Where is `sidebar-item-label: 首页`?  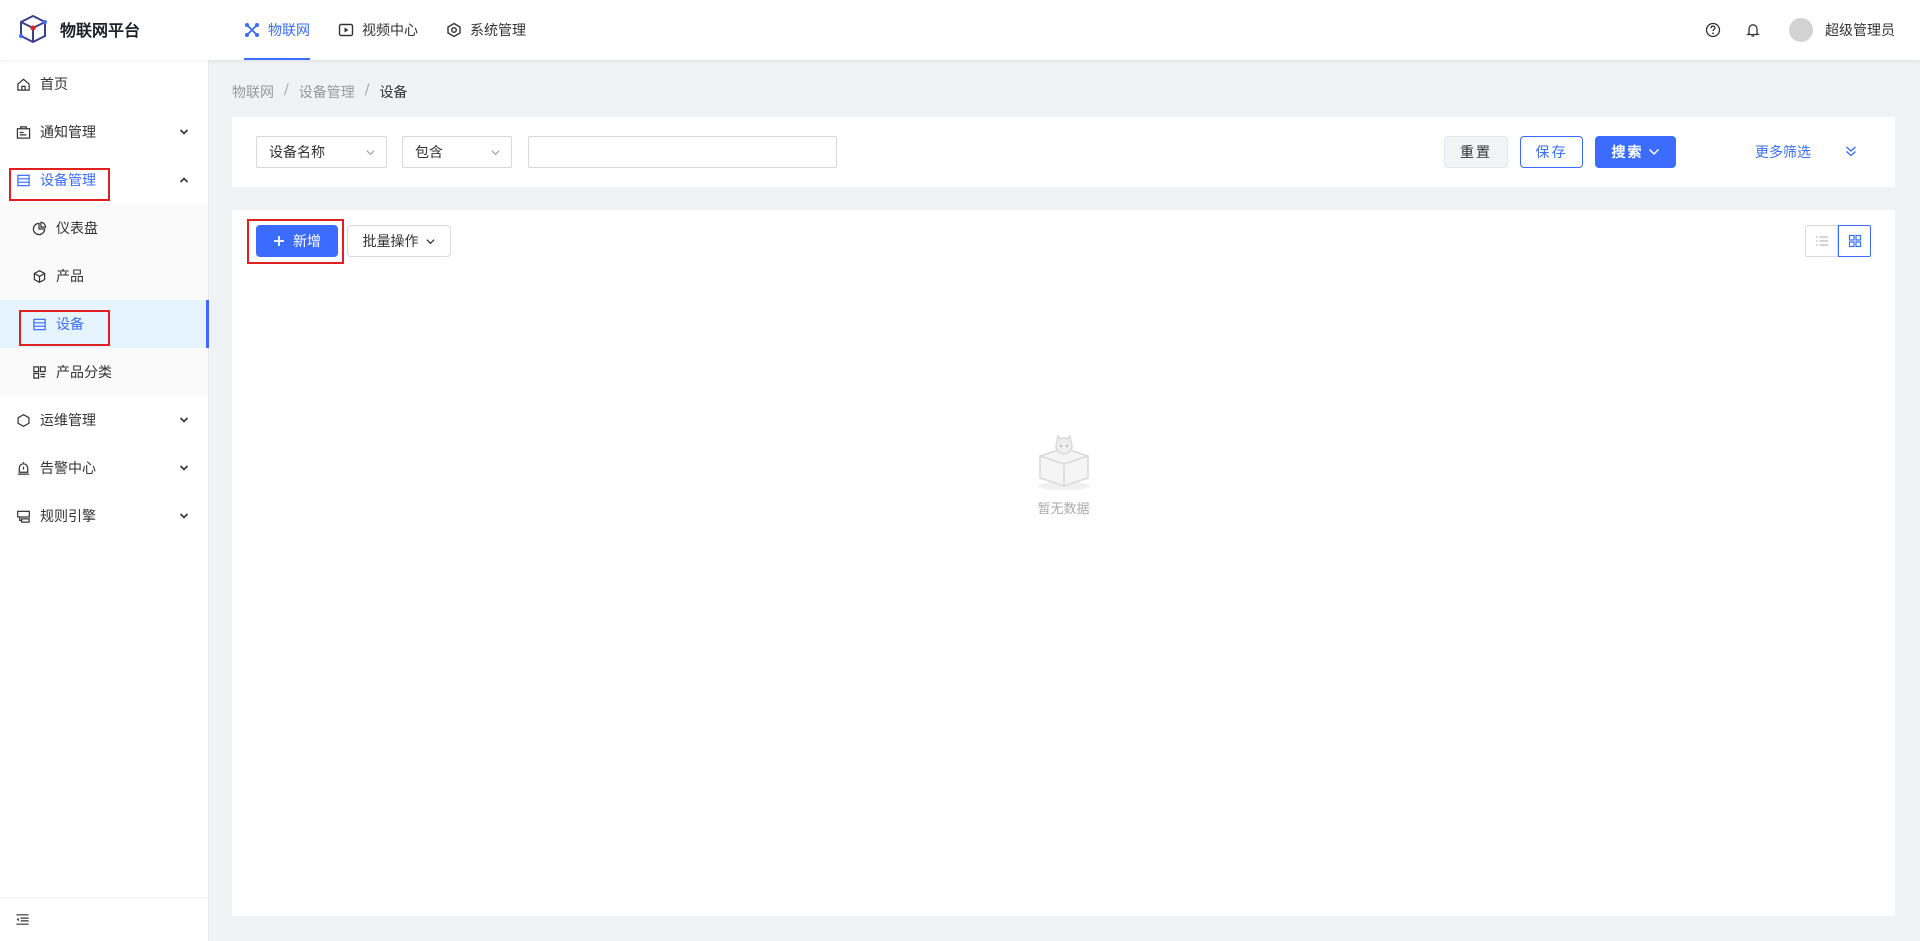
sidebar-item-label: 首页 is located at coordinates (54, 85).